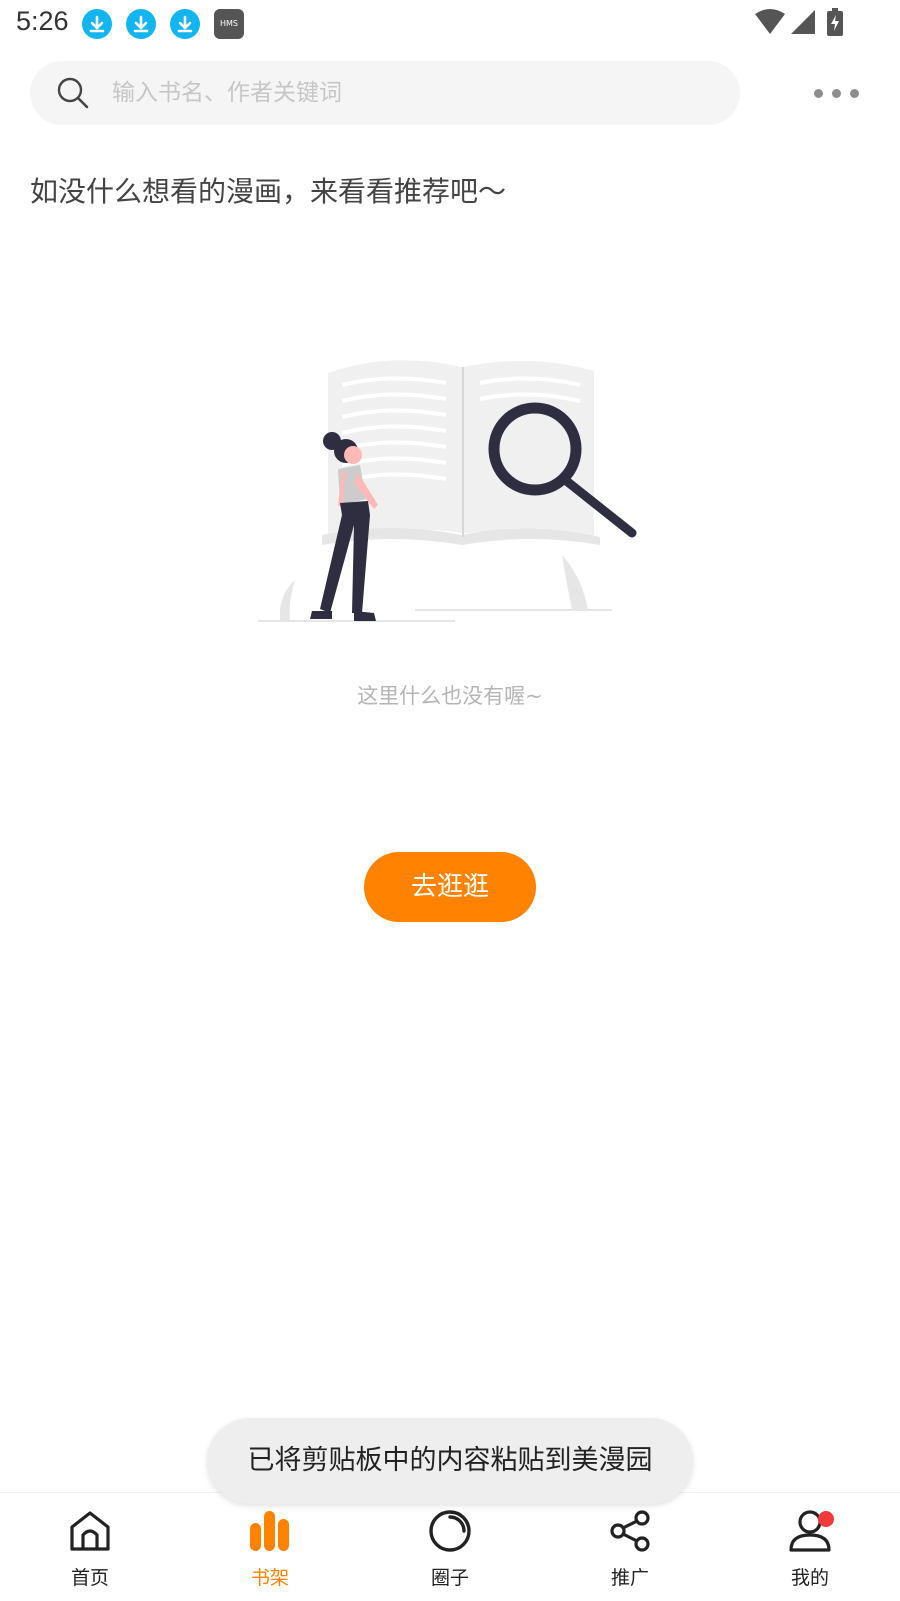  What do you see at coordinates (410, 93) in the screenshot?
I see `search-input` at bounding box center [410, 93].